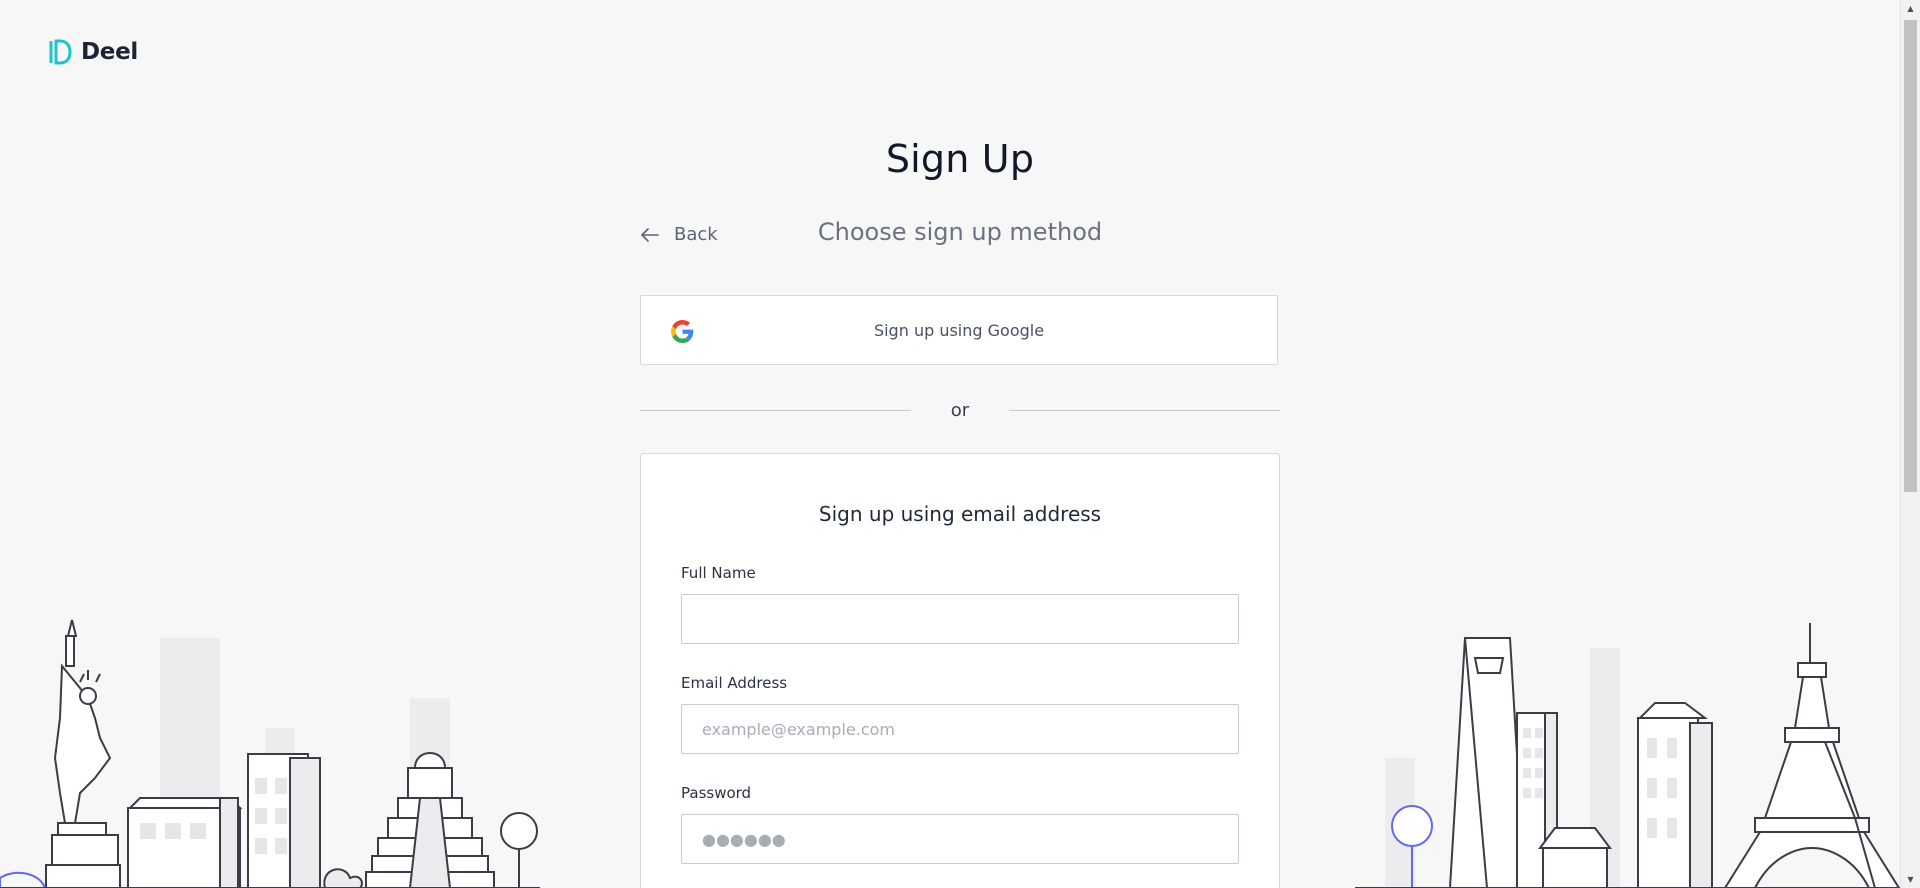 This screenshot has width=1920, height=888. What do you see at coordinates (1144, 410) in the screenshot?
I see `divider-line-right` at bounding box center [1144, 410].